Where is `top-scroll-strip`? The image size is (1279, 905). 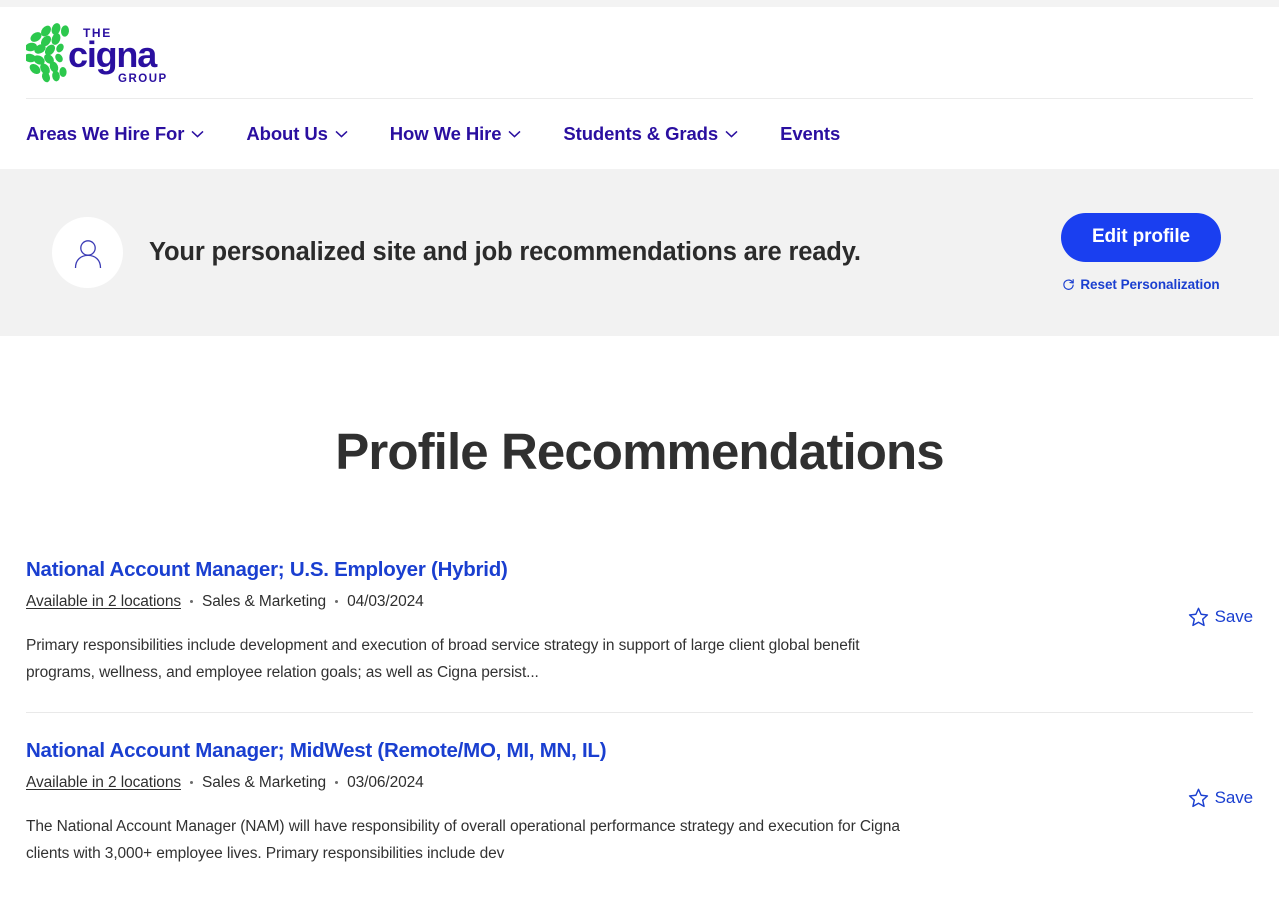 top-scroll-strip is located at coordinates (639, 3).